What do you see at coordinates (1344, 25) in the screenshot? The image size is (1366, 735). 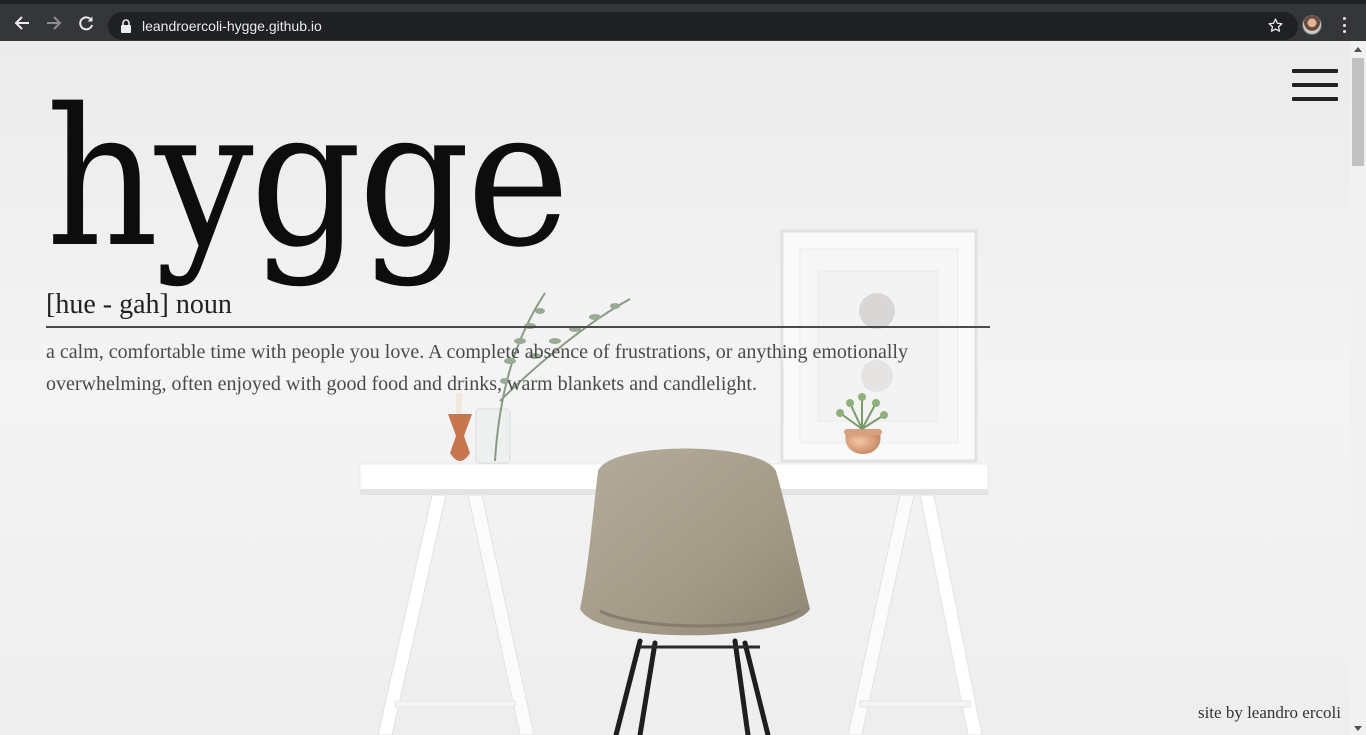 I see `kebab-menu-icon` at bounding box center [1344, 25].